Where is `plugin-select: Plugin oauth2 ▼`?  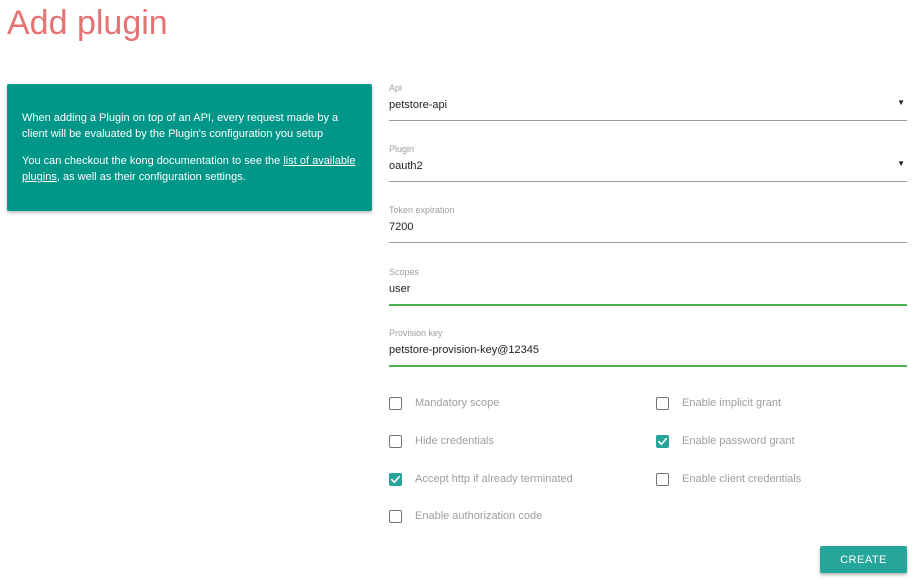
plugin-select: Plugin oauth2 ▼ is located at coordinates (648, 163).